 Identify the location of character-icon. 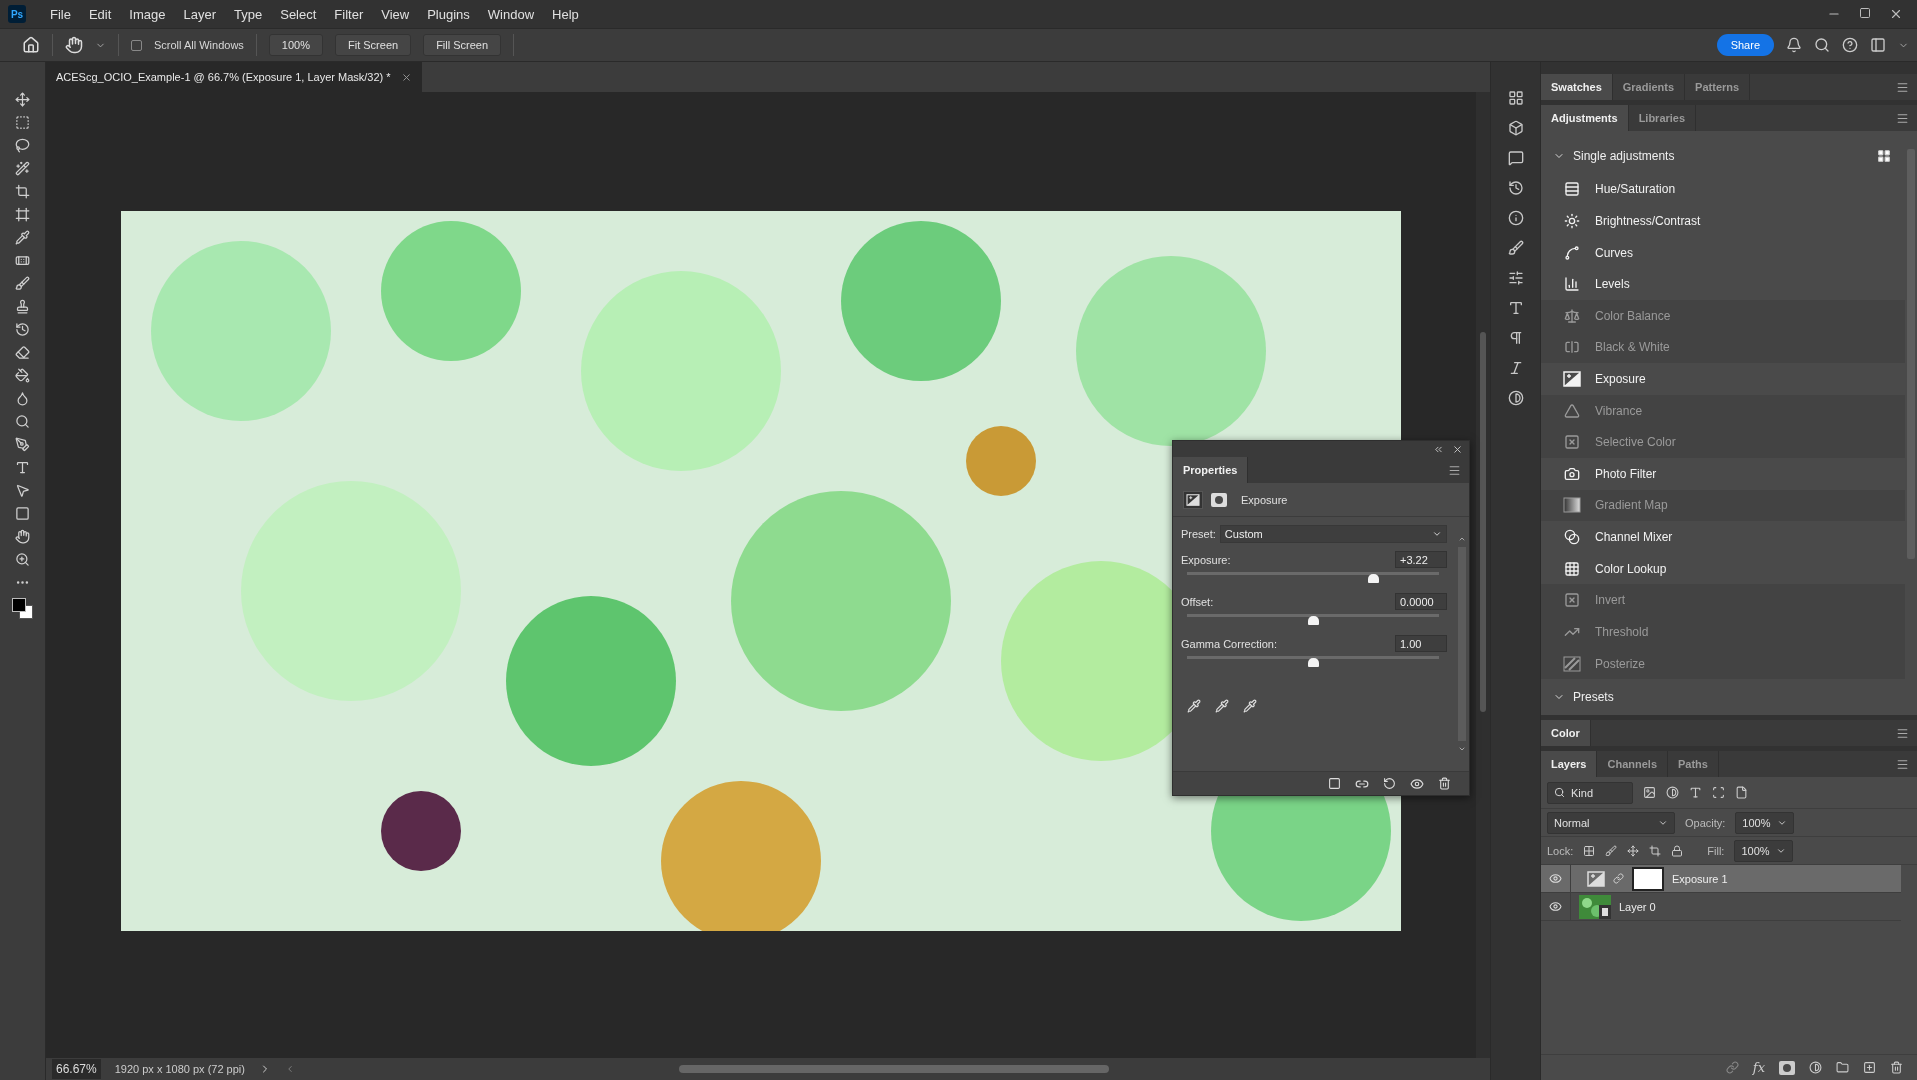
(1515, 308).